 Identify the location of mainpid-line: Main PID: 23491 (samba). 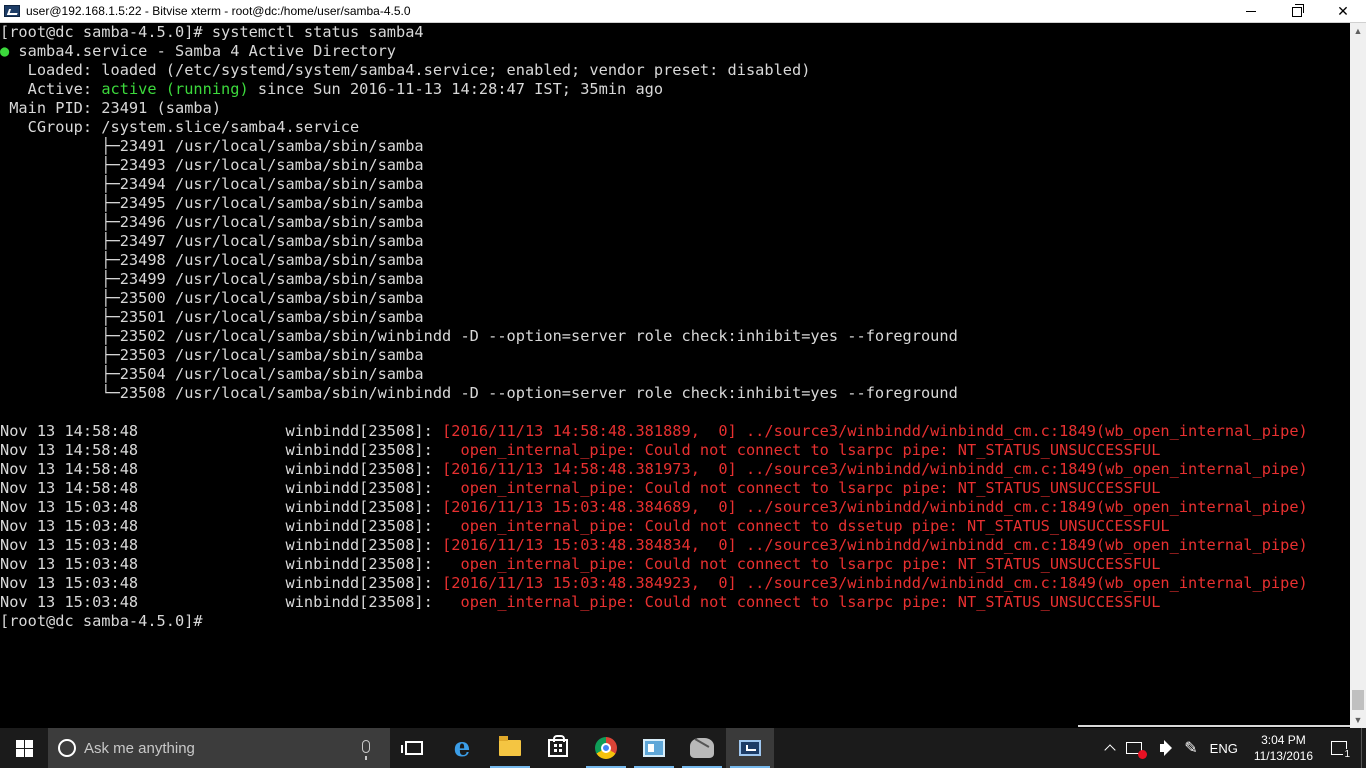
(111, 108).